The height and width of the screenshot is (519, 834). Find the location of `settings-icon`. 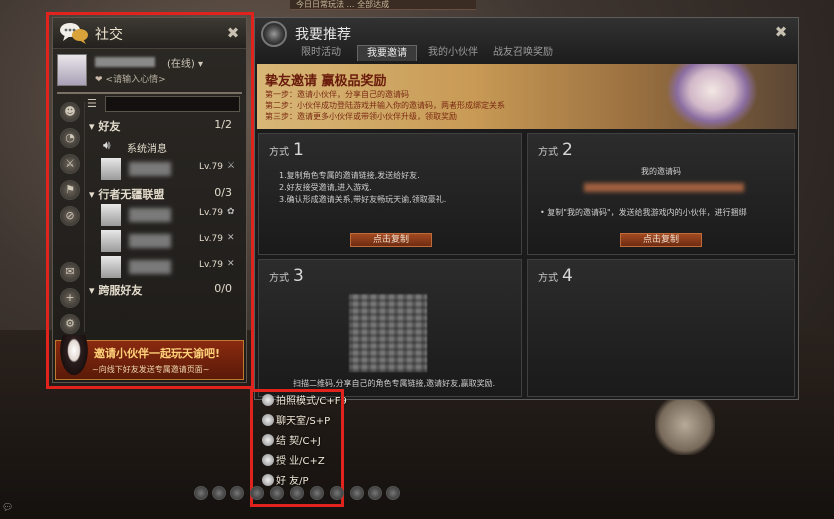

settings-icon is located at coordinates (393, 493).